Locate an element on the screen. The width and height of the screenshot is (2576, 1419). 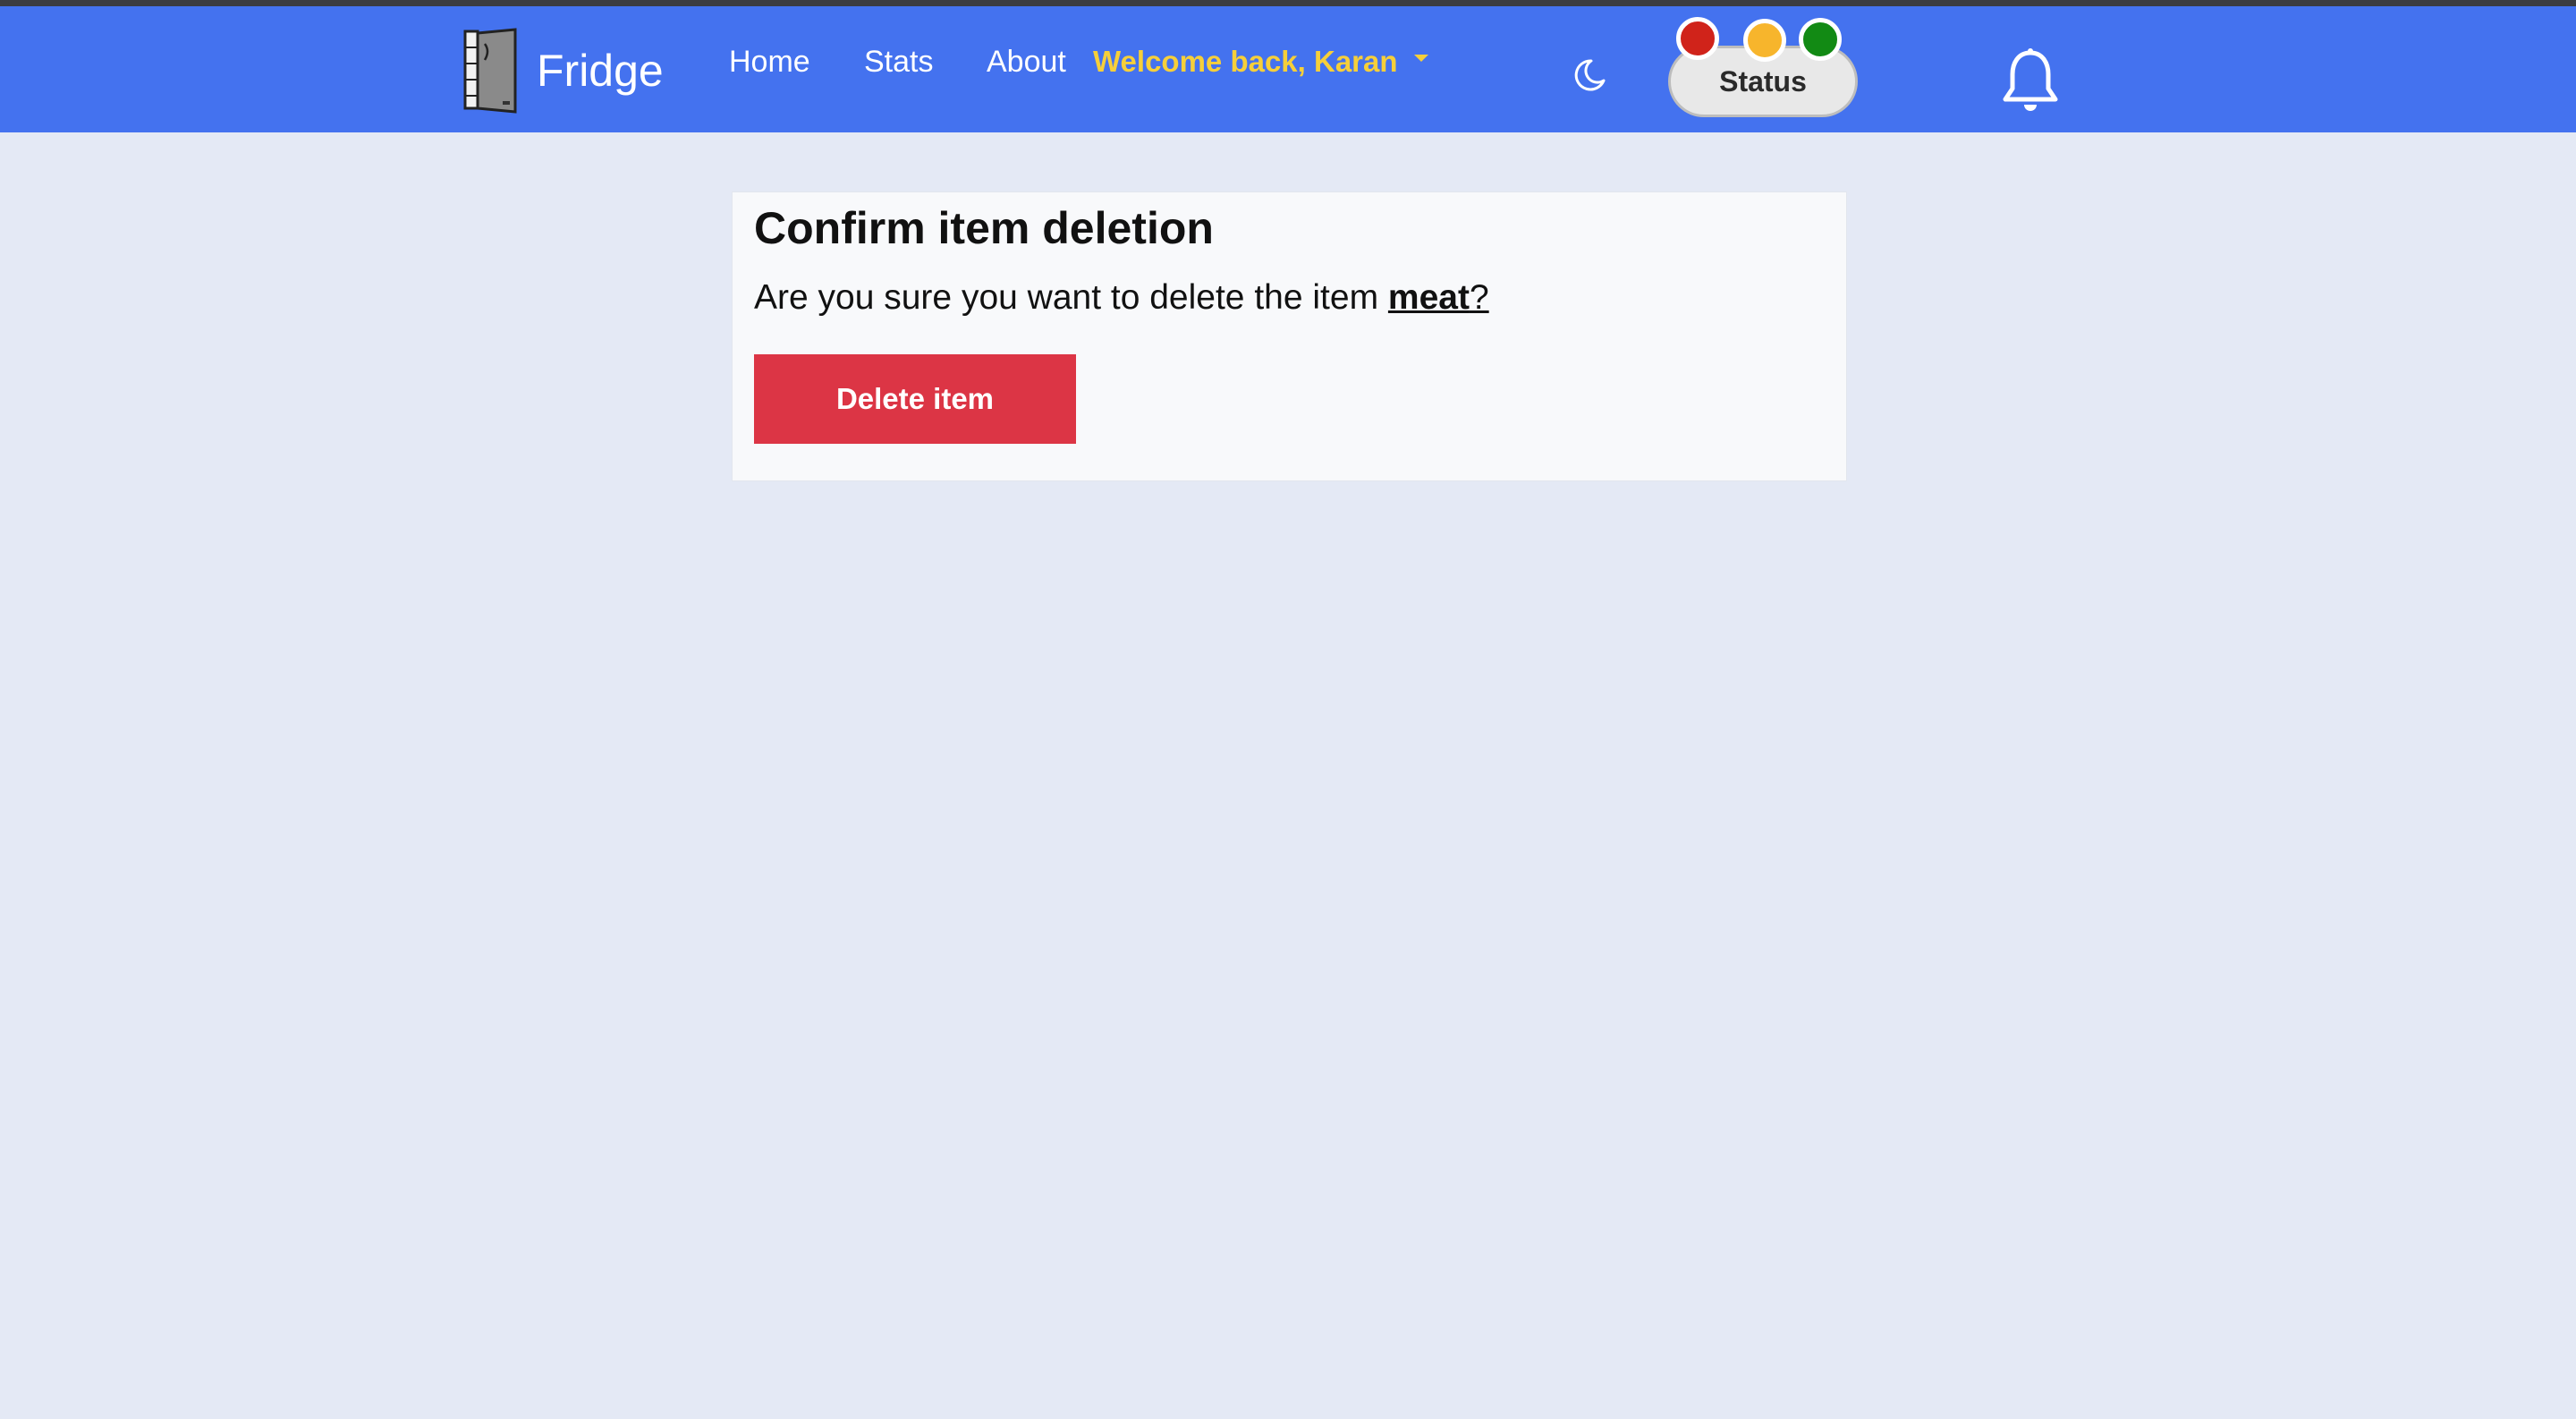
nav-about-link: About is located at coordinates (1026, 62).